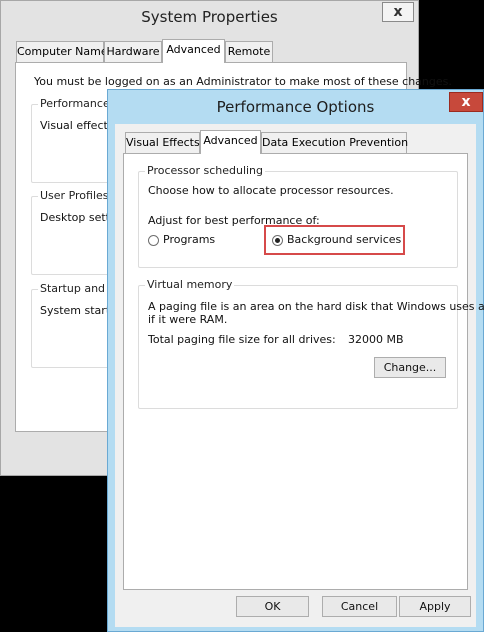  Describe the element at coordinates (344, 239) in the screenshot. I see `background-services-label: Background services` at that location.